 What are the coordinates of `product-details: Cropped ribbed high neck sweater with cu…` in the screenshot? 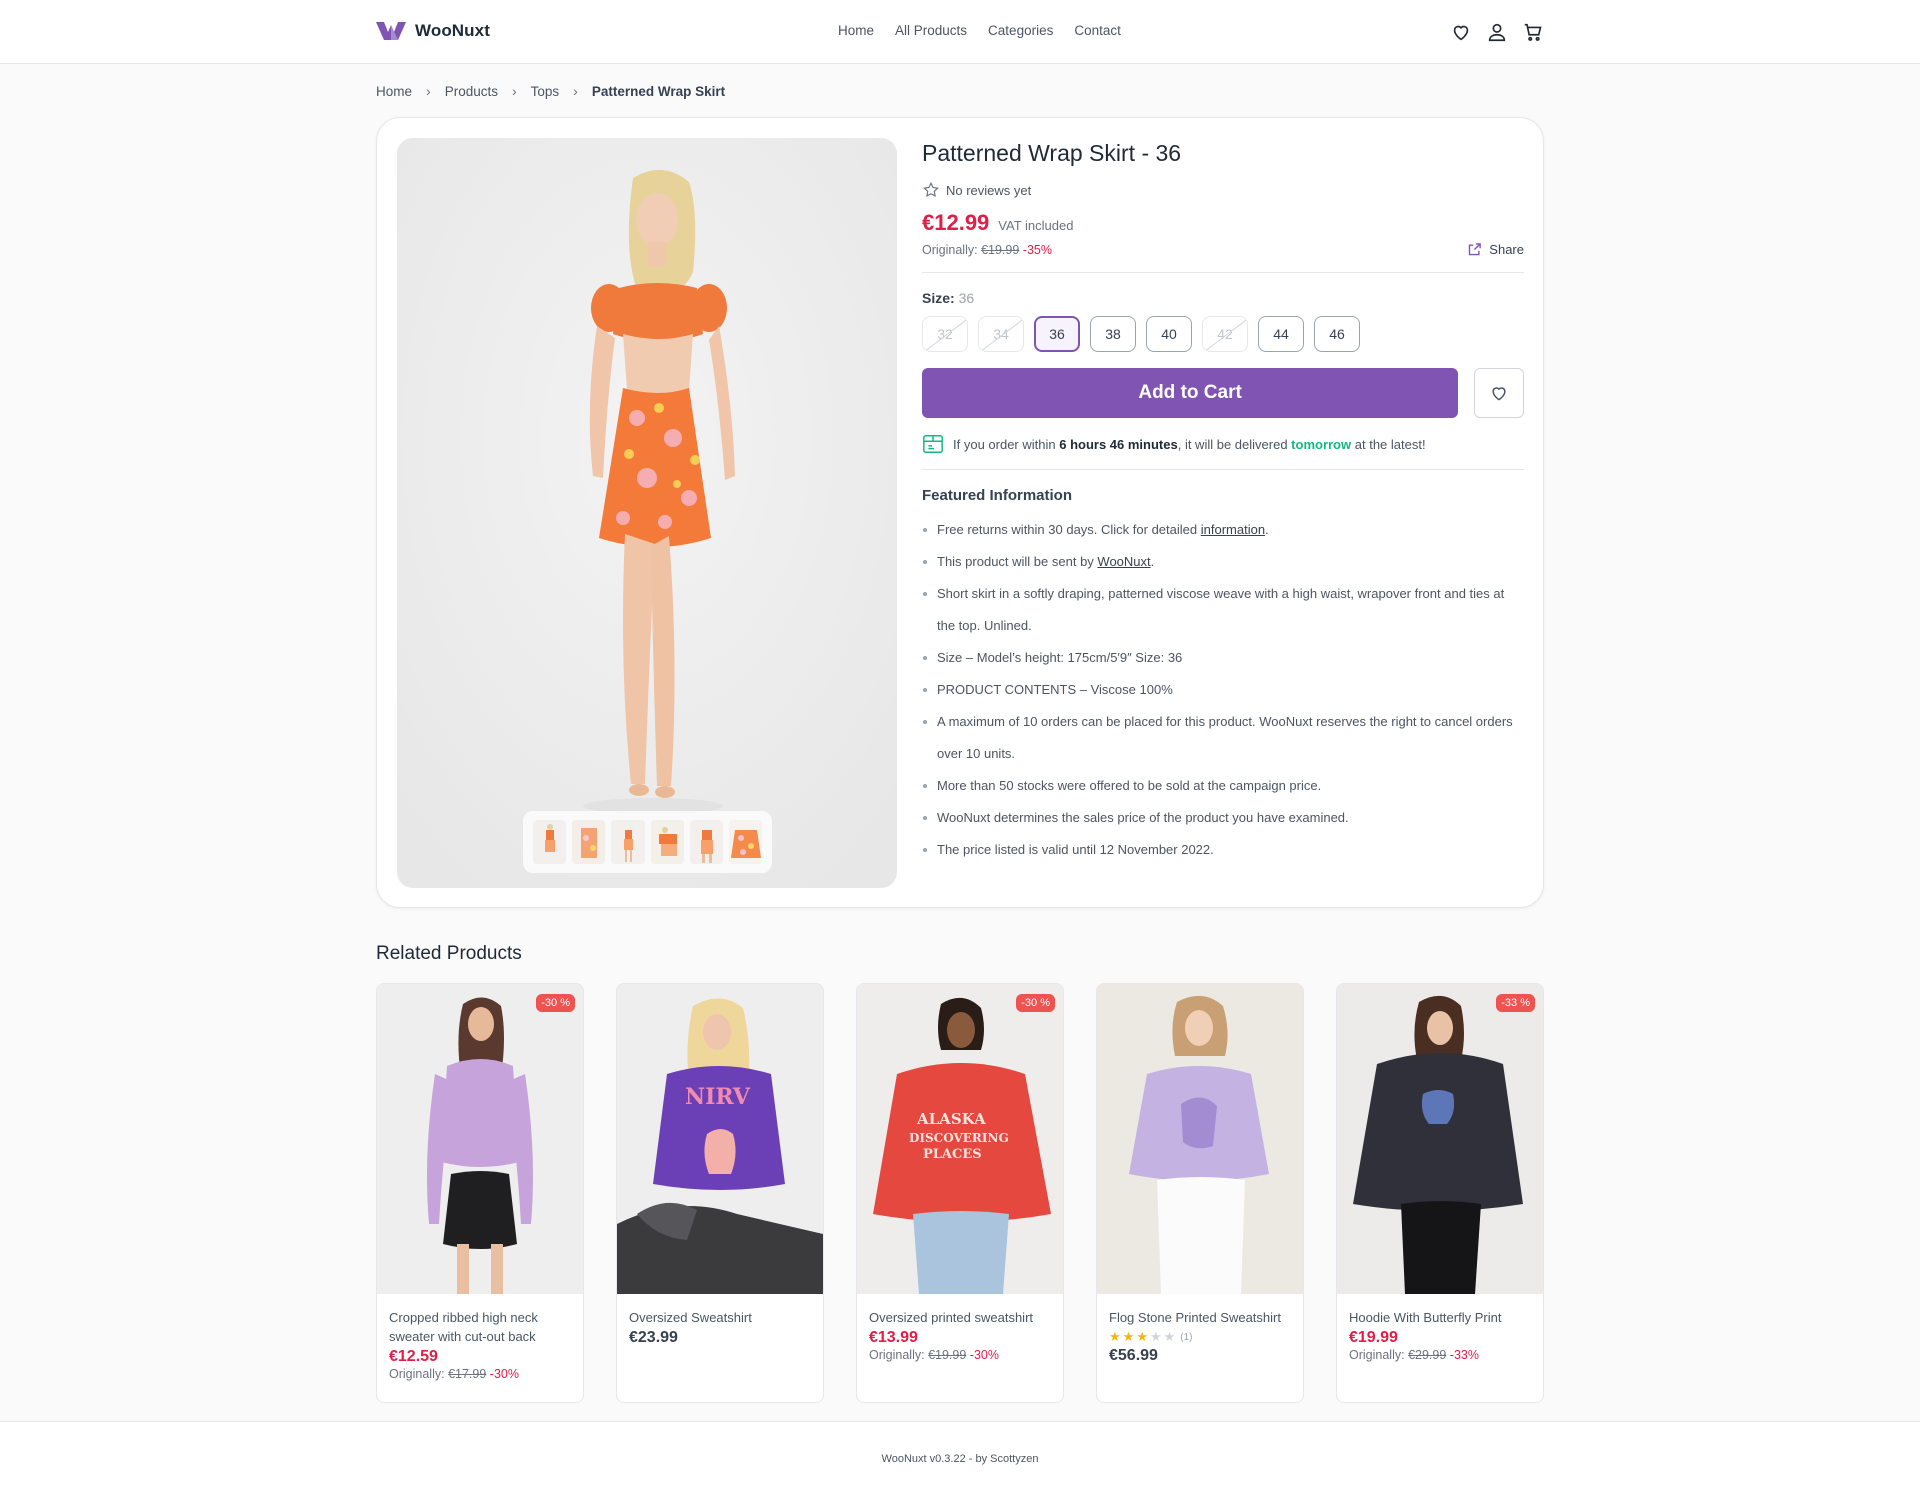 It's located at (480, 1337).